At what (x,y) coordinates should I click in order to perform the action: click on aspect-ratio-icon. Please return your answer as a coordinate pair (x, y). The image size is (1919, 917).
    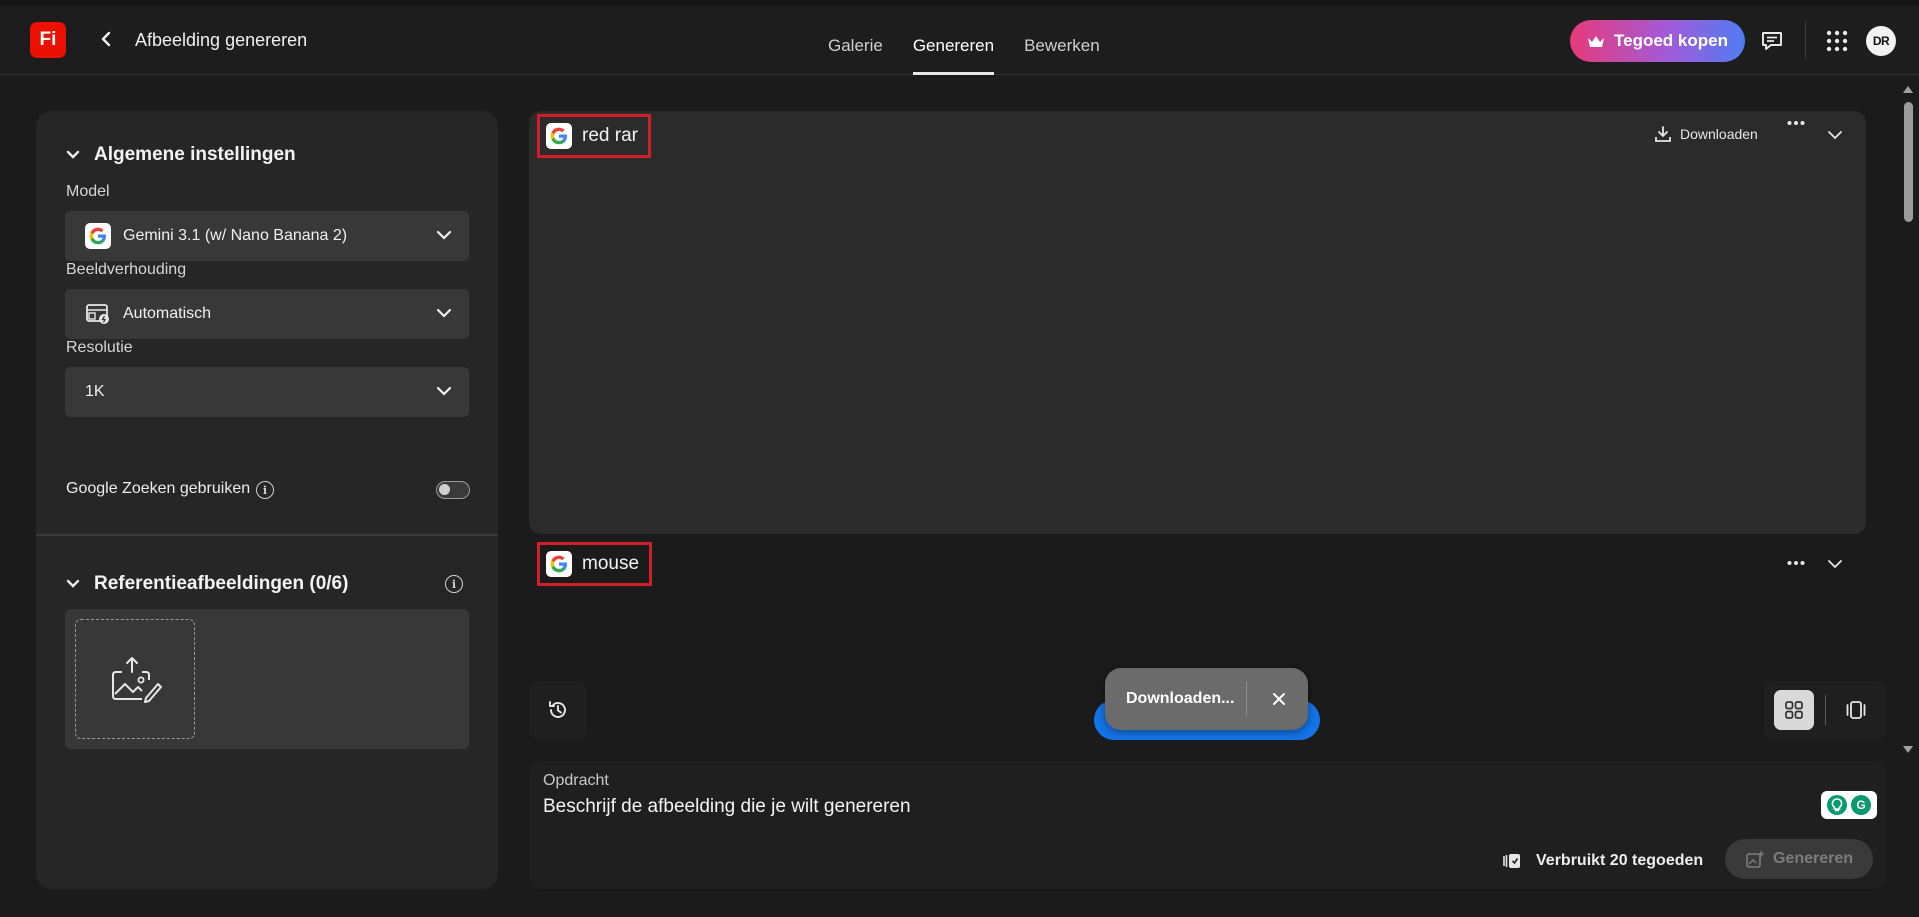
    Looking at the image, I should click on (97, 314).